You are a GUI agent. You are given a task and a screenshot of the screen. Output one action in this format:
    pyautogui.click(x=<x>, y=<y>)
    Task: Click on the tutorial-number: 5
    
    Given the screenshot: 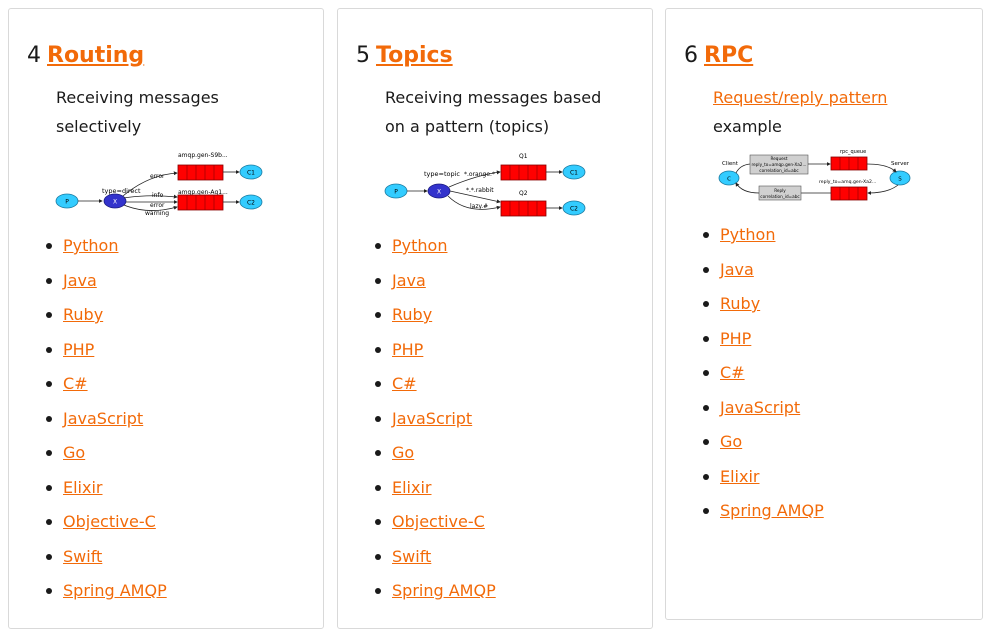 What is the action you would take?
    pyautogui.click(x=363, y=55)
    